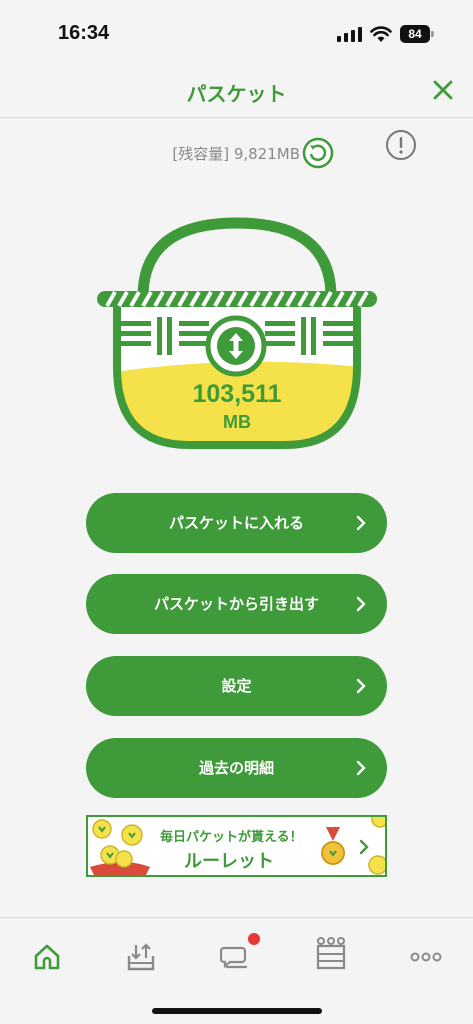 This screenshot has width=473, height=1024. Describe the element at coordinates (237, 1011) in the screenshot. I see `home-indicator` at that location.